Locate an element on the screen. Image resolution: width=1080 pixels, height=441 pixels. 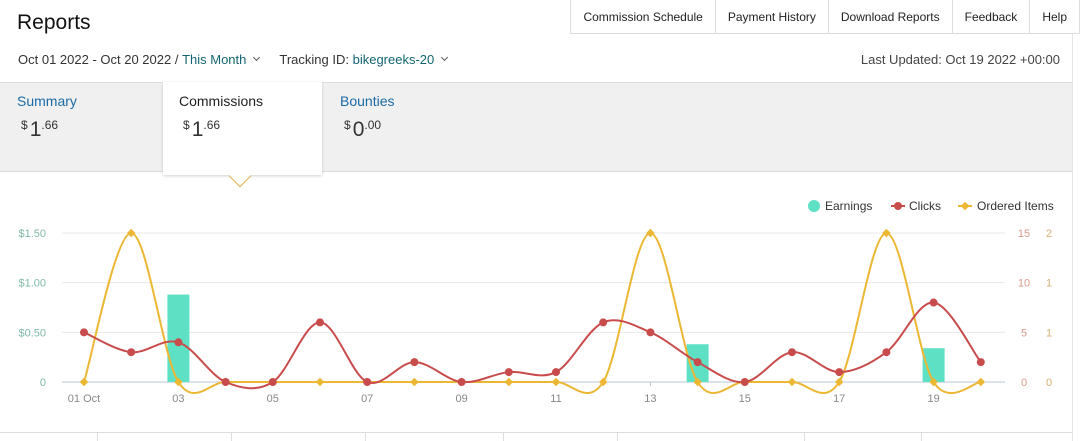
amount-decimal: .00 is located at coordinates (373, 125).